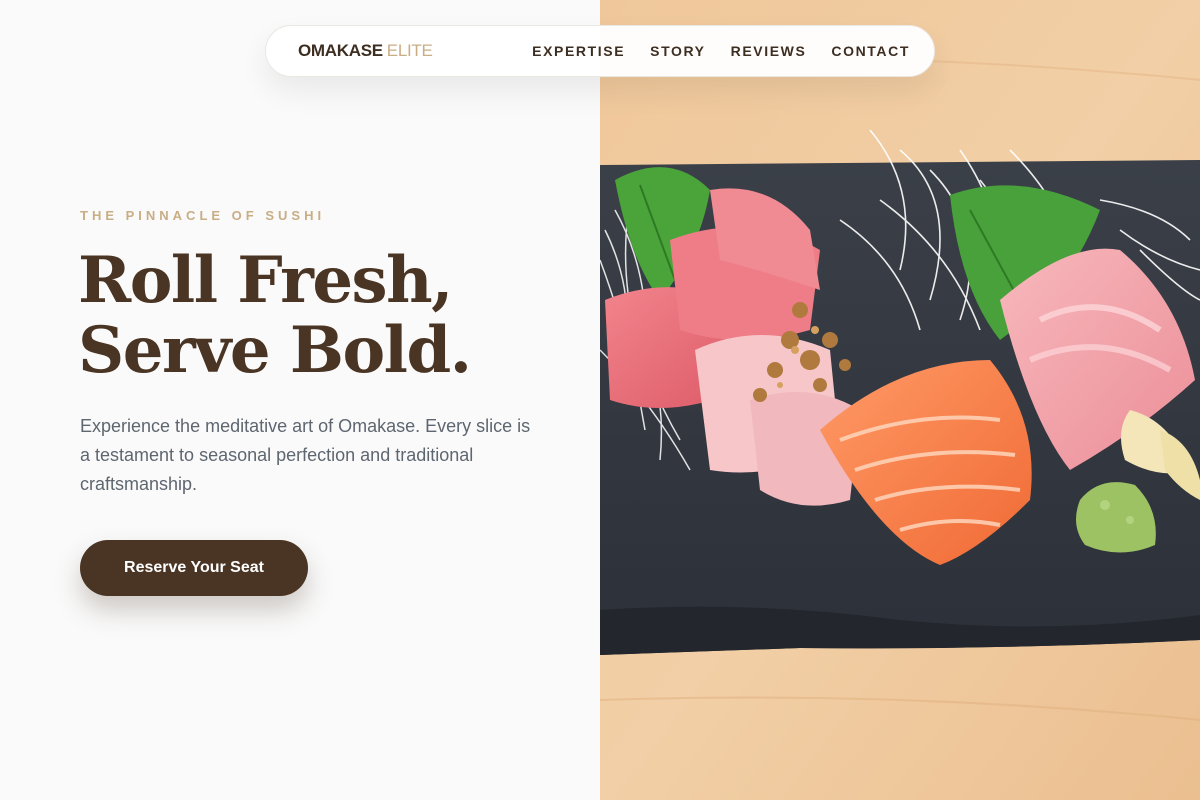 The height and width of the screenshot is (800, 1200). Describe the element at coordinates (578, 51) in the screenshot. I see `nav-link-expertise: EXPERTISE` at that location.